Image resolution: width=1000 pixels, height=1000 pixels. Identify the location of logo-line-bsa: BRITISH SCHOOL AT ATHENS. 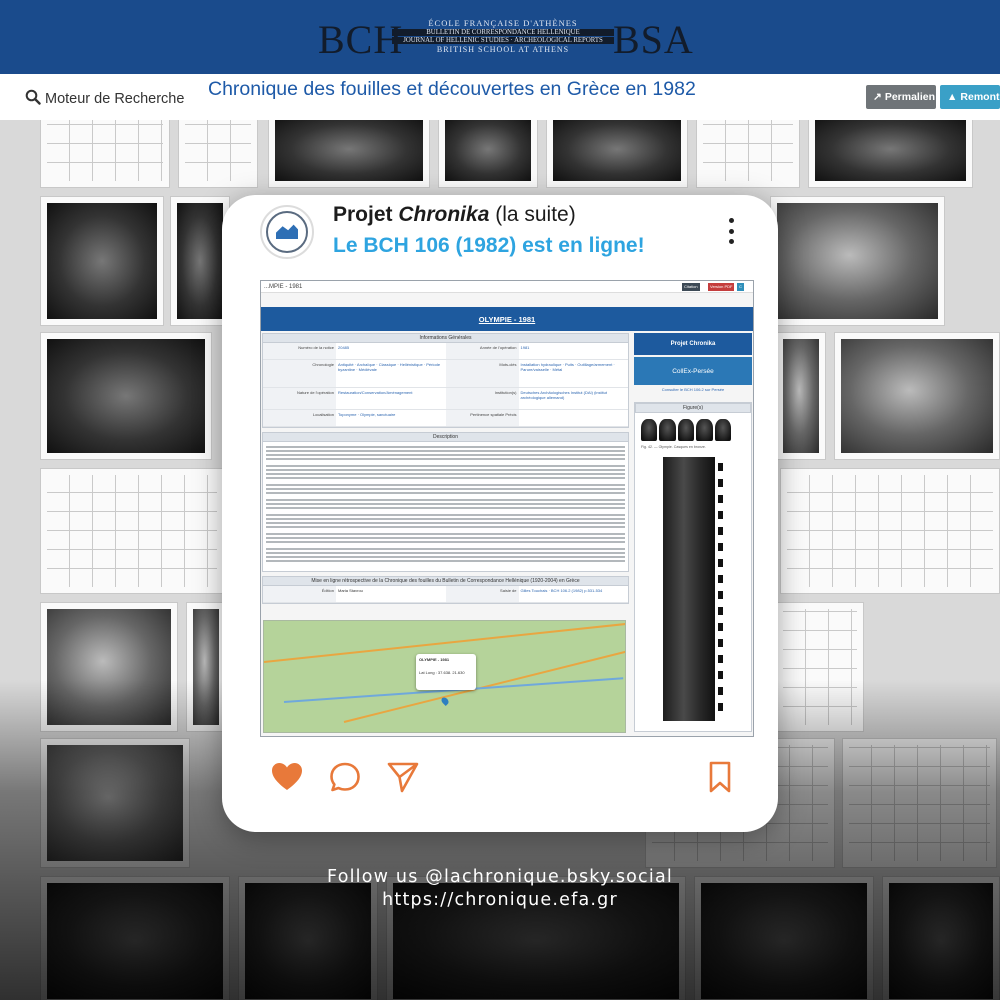
(503, 49).